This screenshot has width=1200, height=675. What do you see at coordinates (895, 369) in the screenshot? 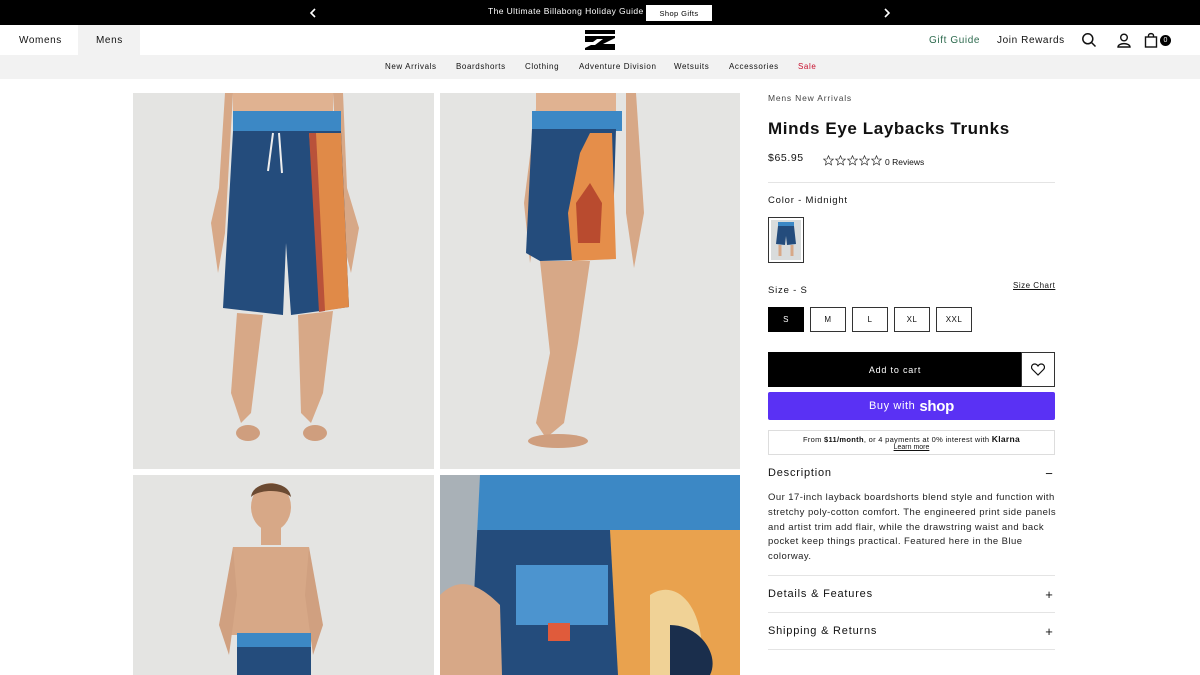
I see `add-to-cart-button: Add to cart` at bounding box center [895, 369].